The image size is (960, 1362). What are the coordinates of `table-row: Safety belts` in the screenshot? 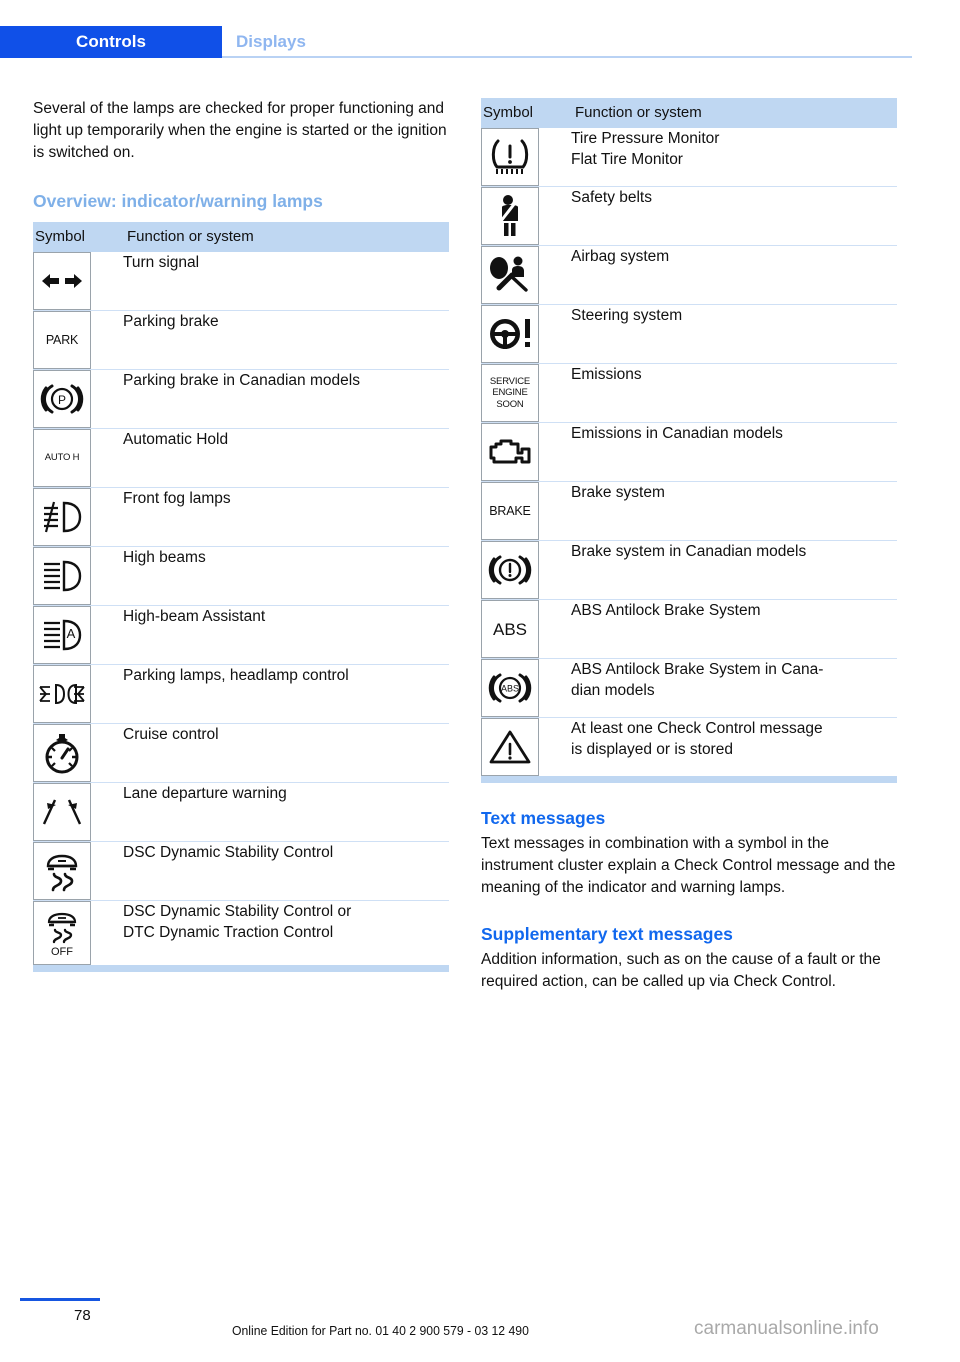 It's located at (689, 216).